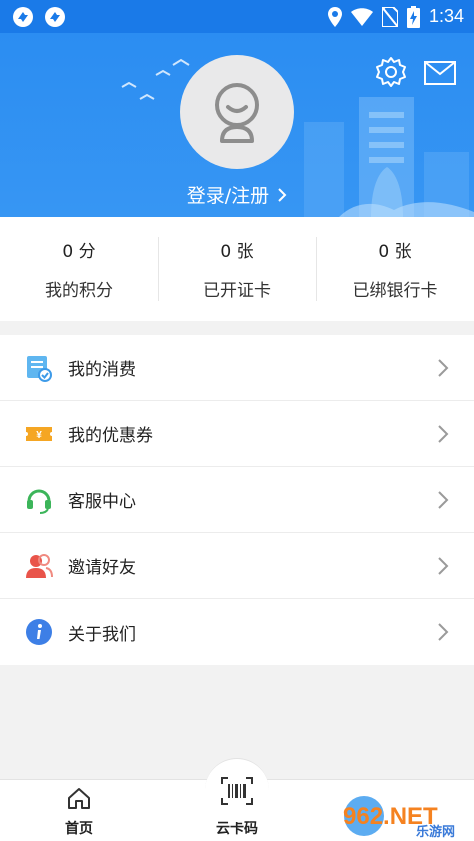 Image resolution: width=474 pixels, height=841 pixels. I want to click on coupon-icon: ¥, so click(39, 433).